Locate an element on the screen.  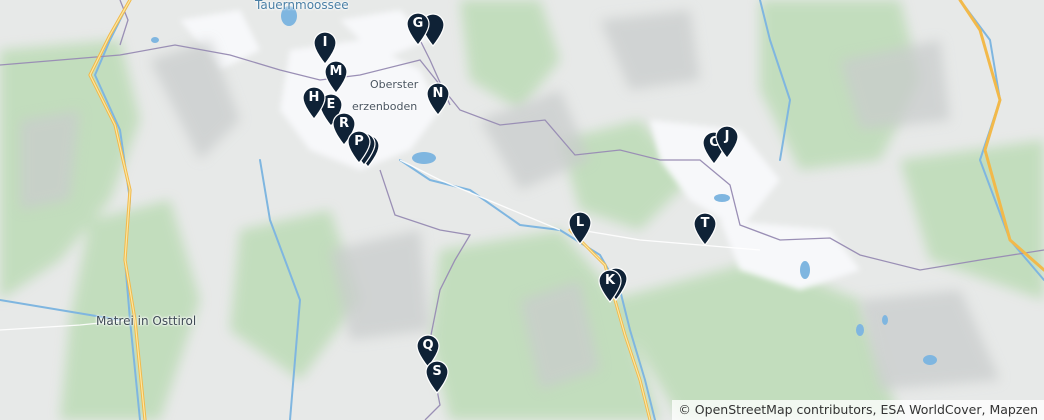
marker-letter: M is located at coordinates (336, 71).